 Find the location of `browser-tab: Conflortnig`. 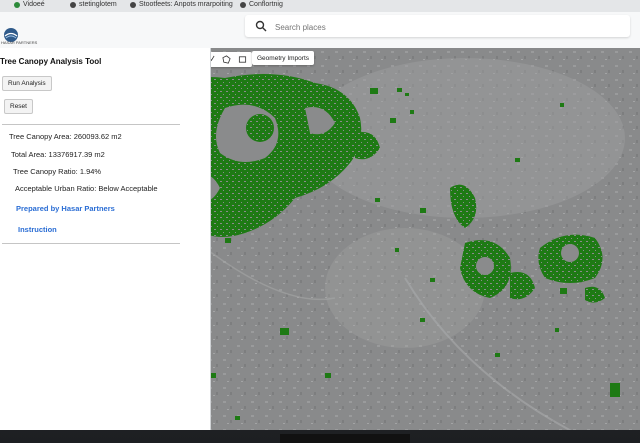

browser-tab: Conflortnig is located at coordinates (261, 4).